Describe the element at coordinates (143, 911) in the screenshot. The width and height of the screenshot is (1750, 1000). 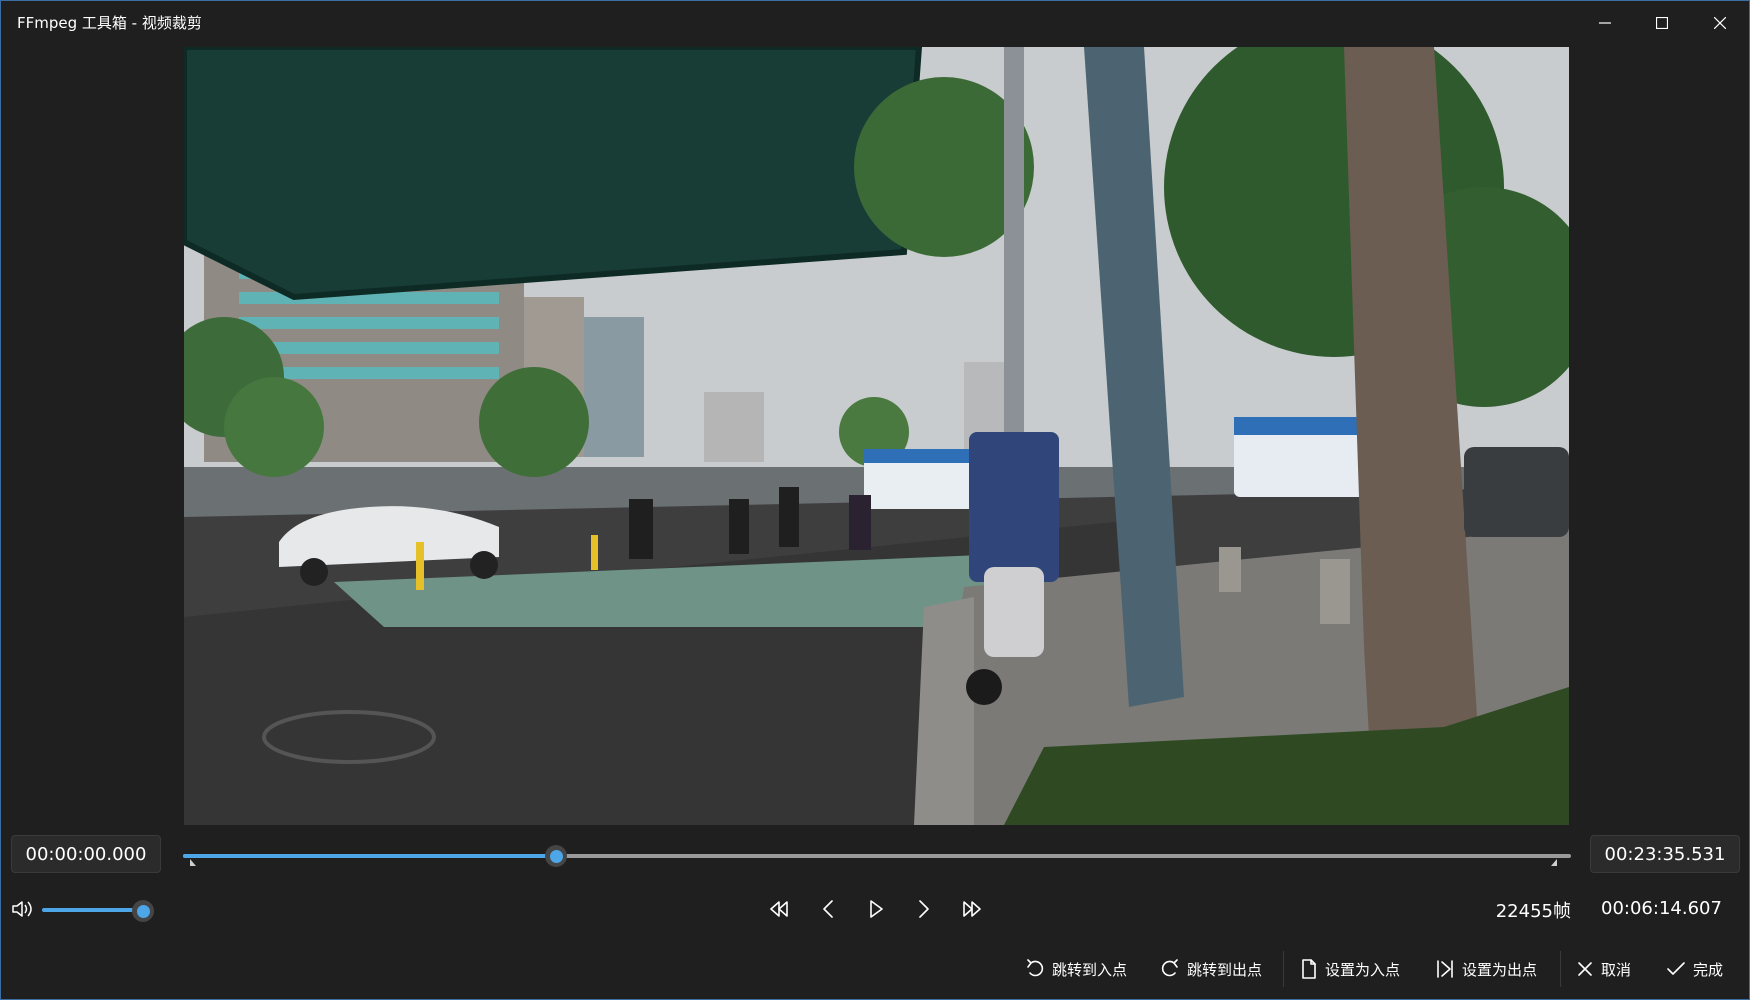
I see `volume-slider-thumb` at that location.